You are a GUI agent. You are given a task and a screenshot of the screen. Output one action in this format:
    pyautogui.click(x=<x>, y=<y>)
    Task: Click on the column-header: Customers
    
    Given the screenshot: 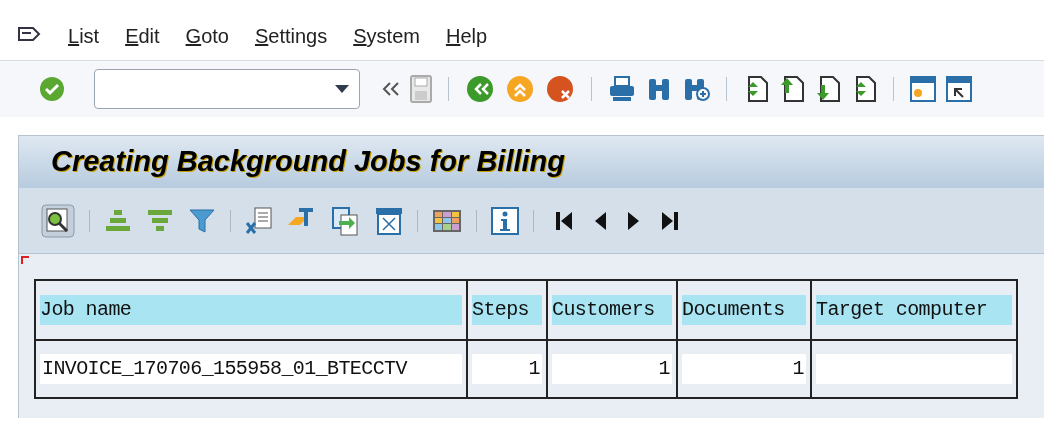 What is the action you would take?
    pyautogui.click(x=612, y=310)
    